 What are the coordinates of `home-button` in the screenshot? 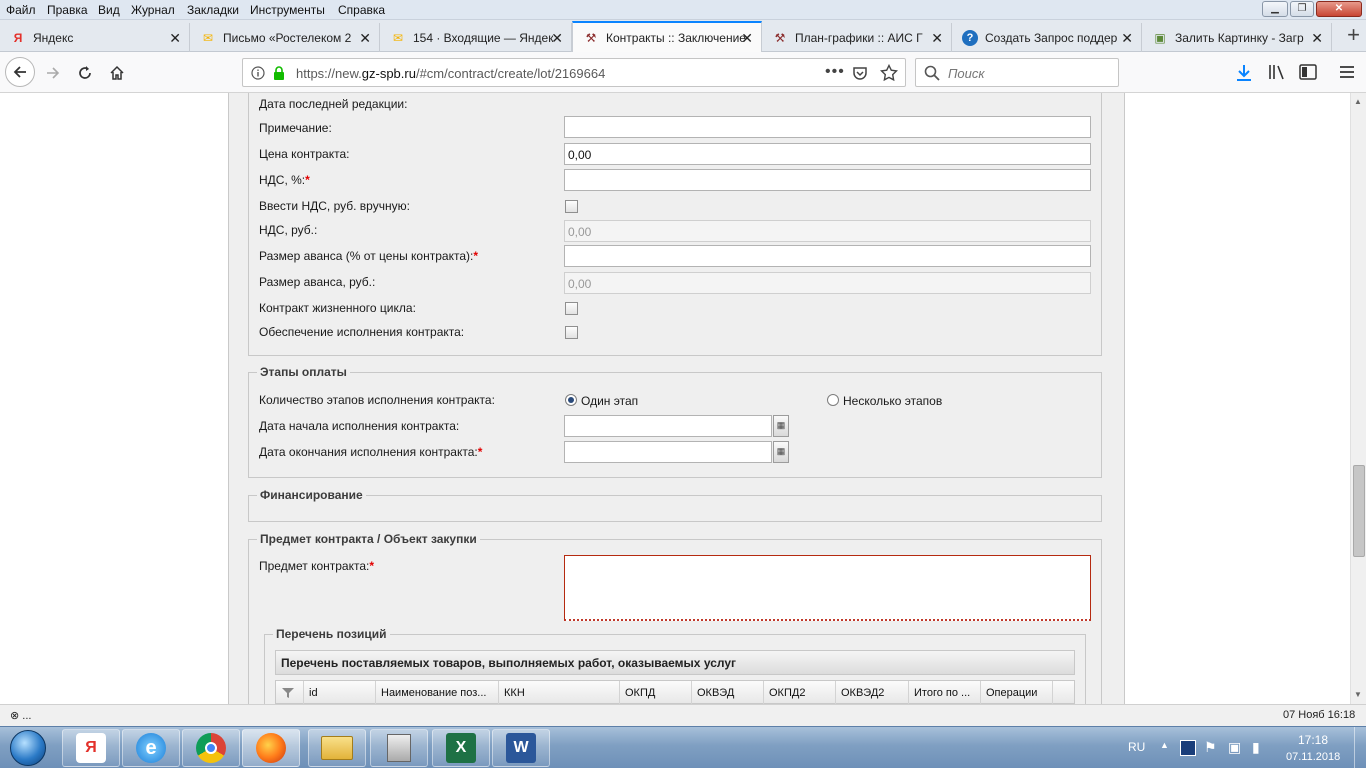 It's located at (117, 73).